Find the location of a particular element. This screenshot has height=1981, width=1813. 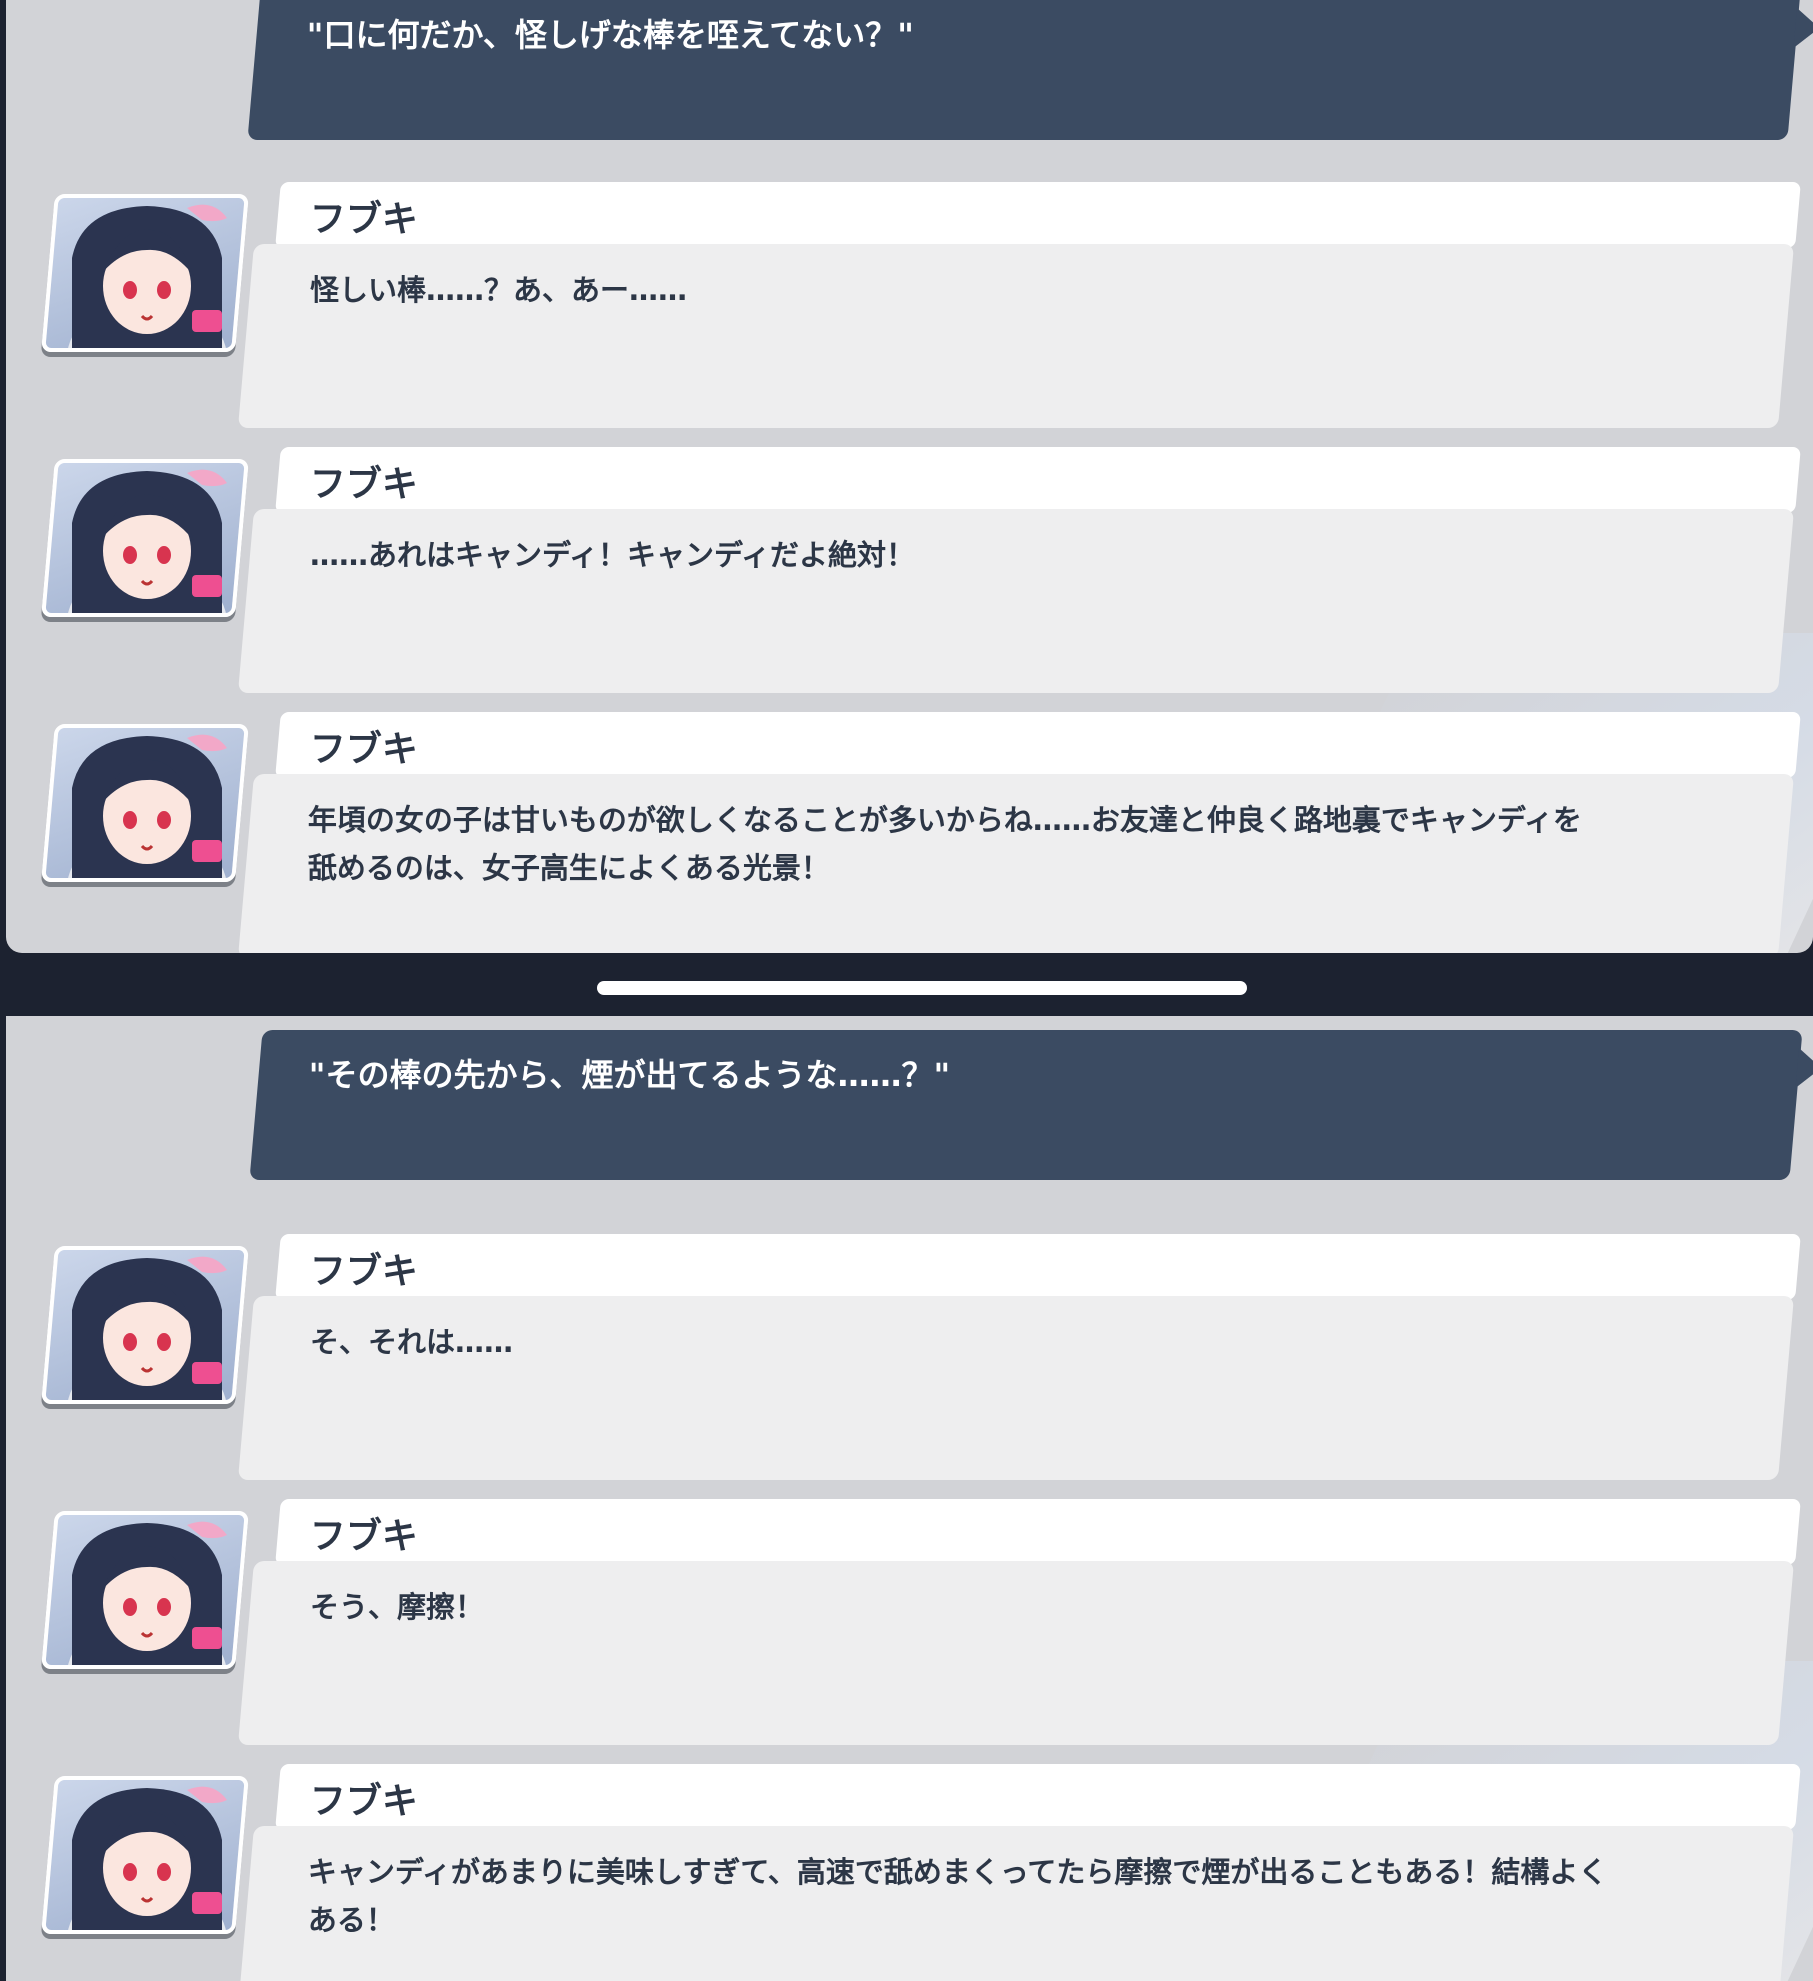

message-box: そう、摩擦！ is located at coordinates (1016, 1653).